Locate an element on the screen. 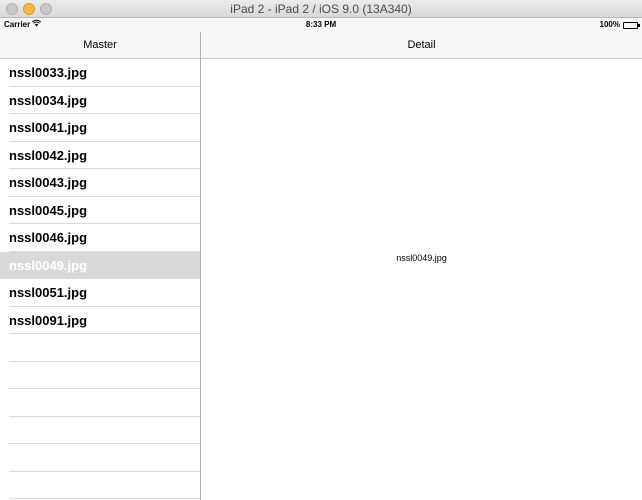 The image size is (642, 500). status-bar: Carrier 8:33 PM 100% is located at coordinates (321, 25).